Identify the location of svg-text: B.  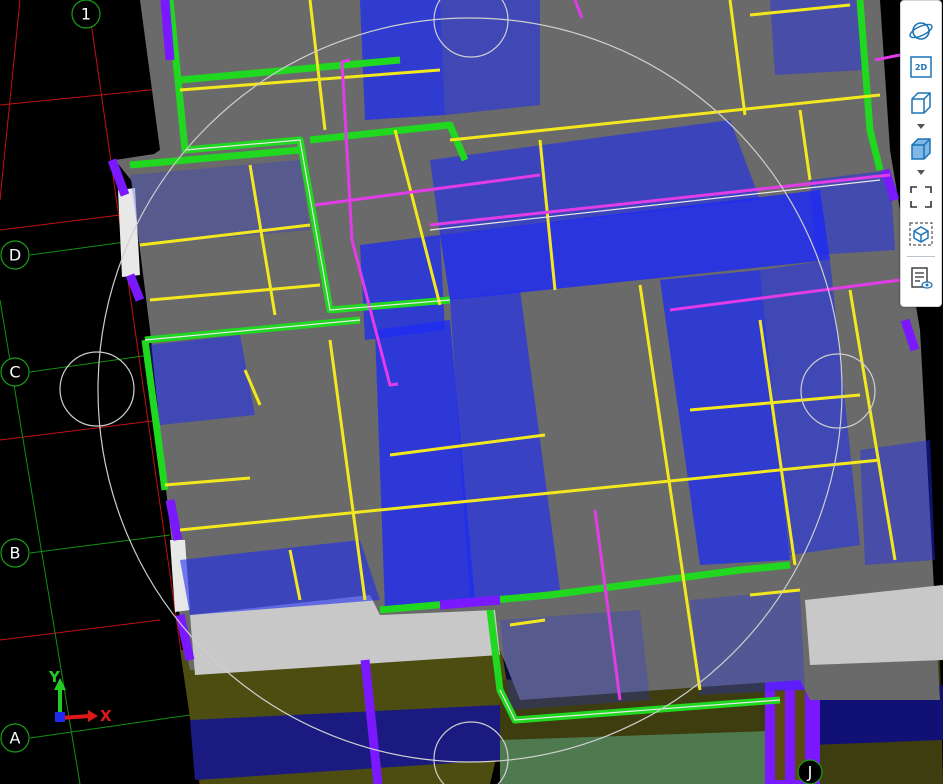
(15, 553).